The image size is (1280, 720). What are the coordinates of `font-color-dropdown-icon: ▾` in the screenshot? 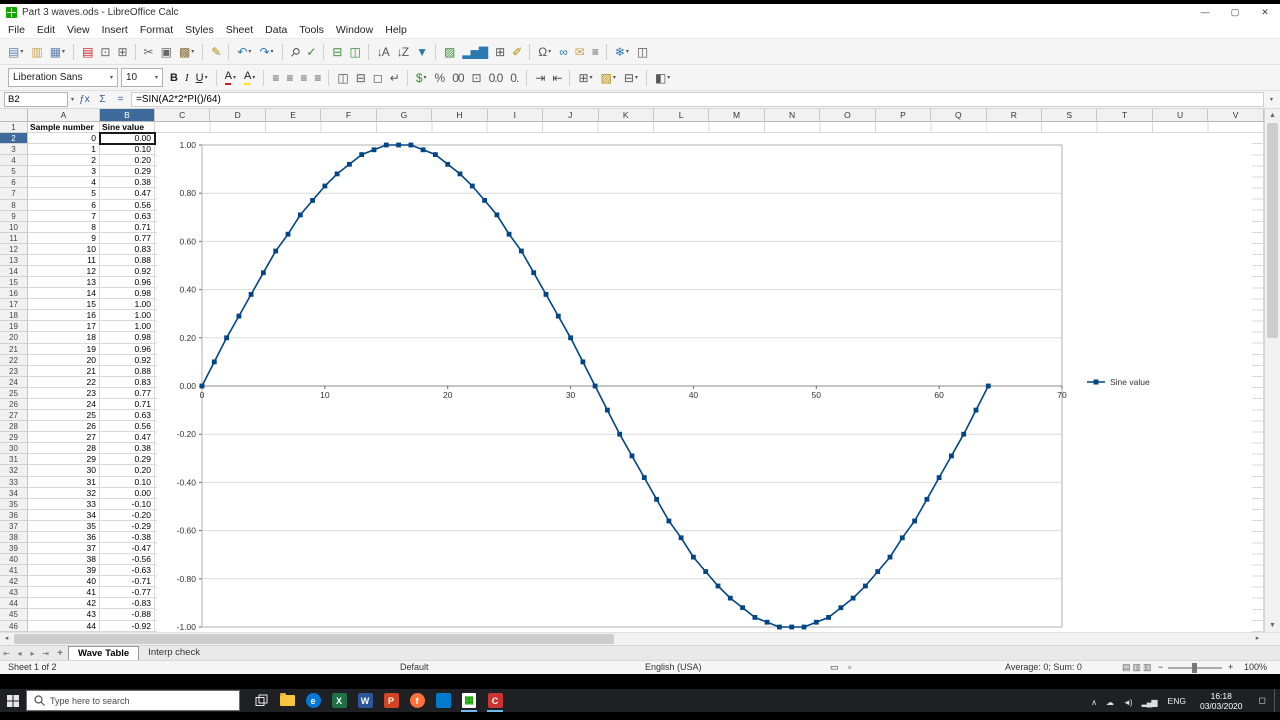 It's located at (234, 77).